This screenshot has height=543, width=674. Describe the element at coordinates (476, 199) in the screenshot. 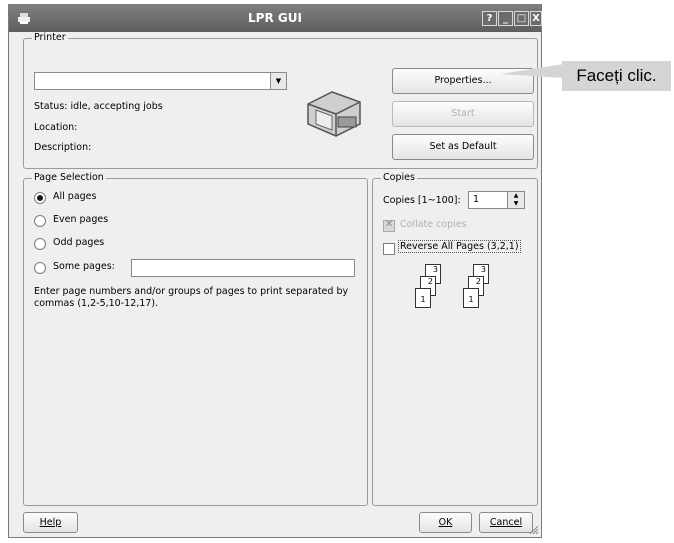

I see `copies-value: 1` at that location.